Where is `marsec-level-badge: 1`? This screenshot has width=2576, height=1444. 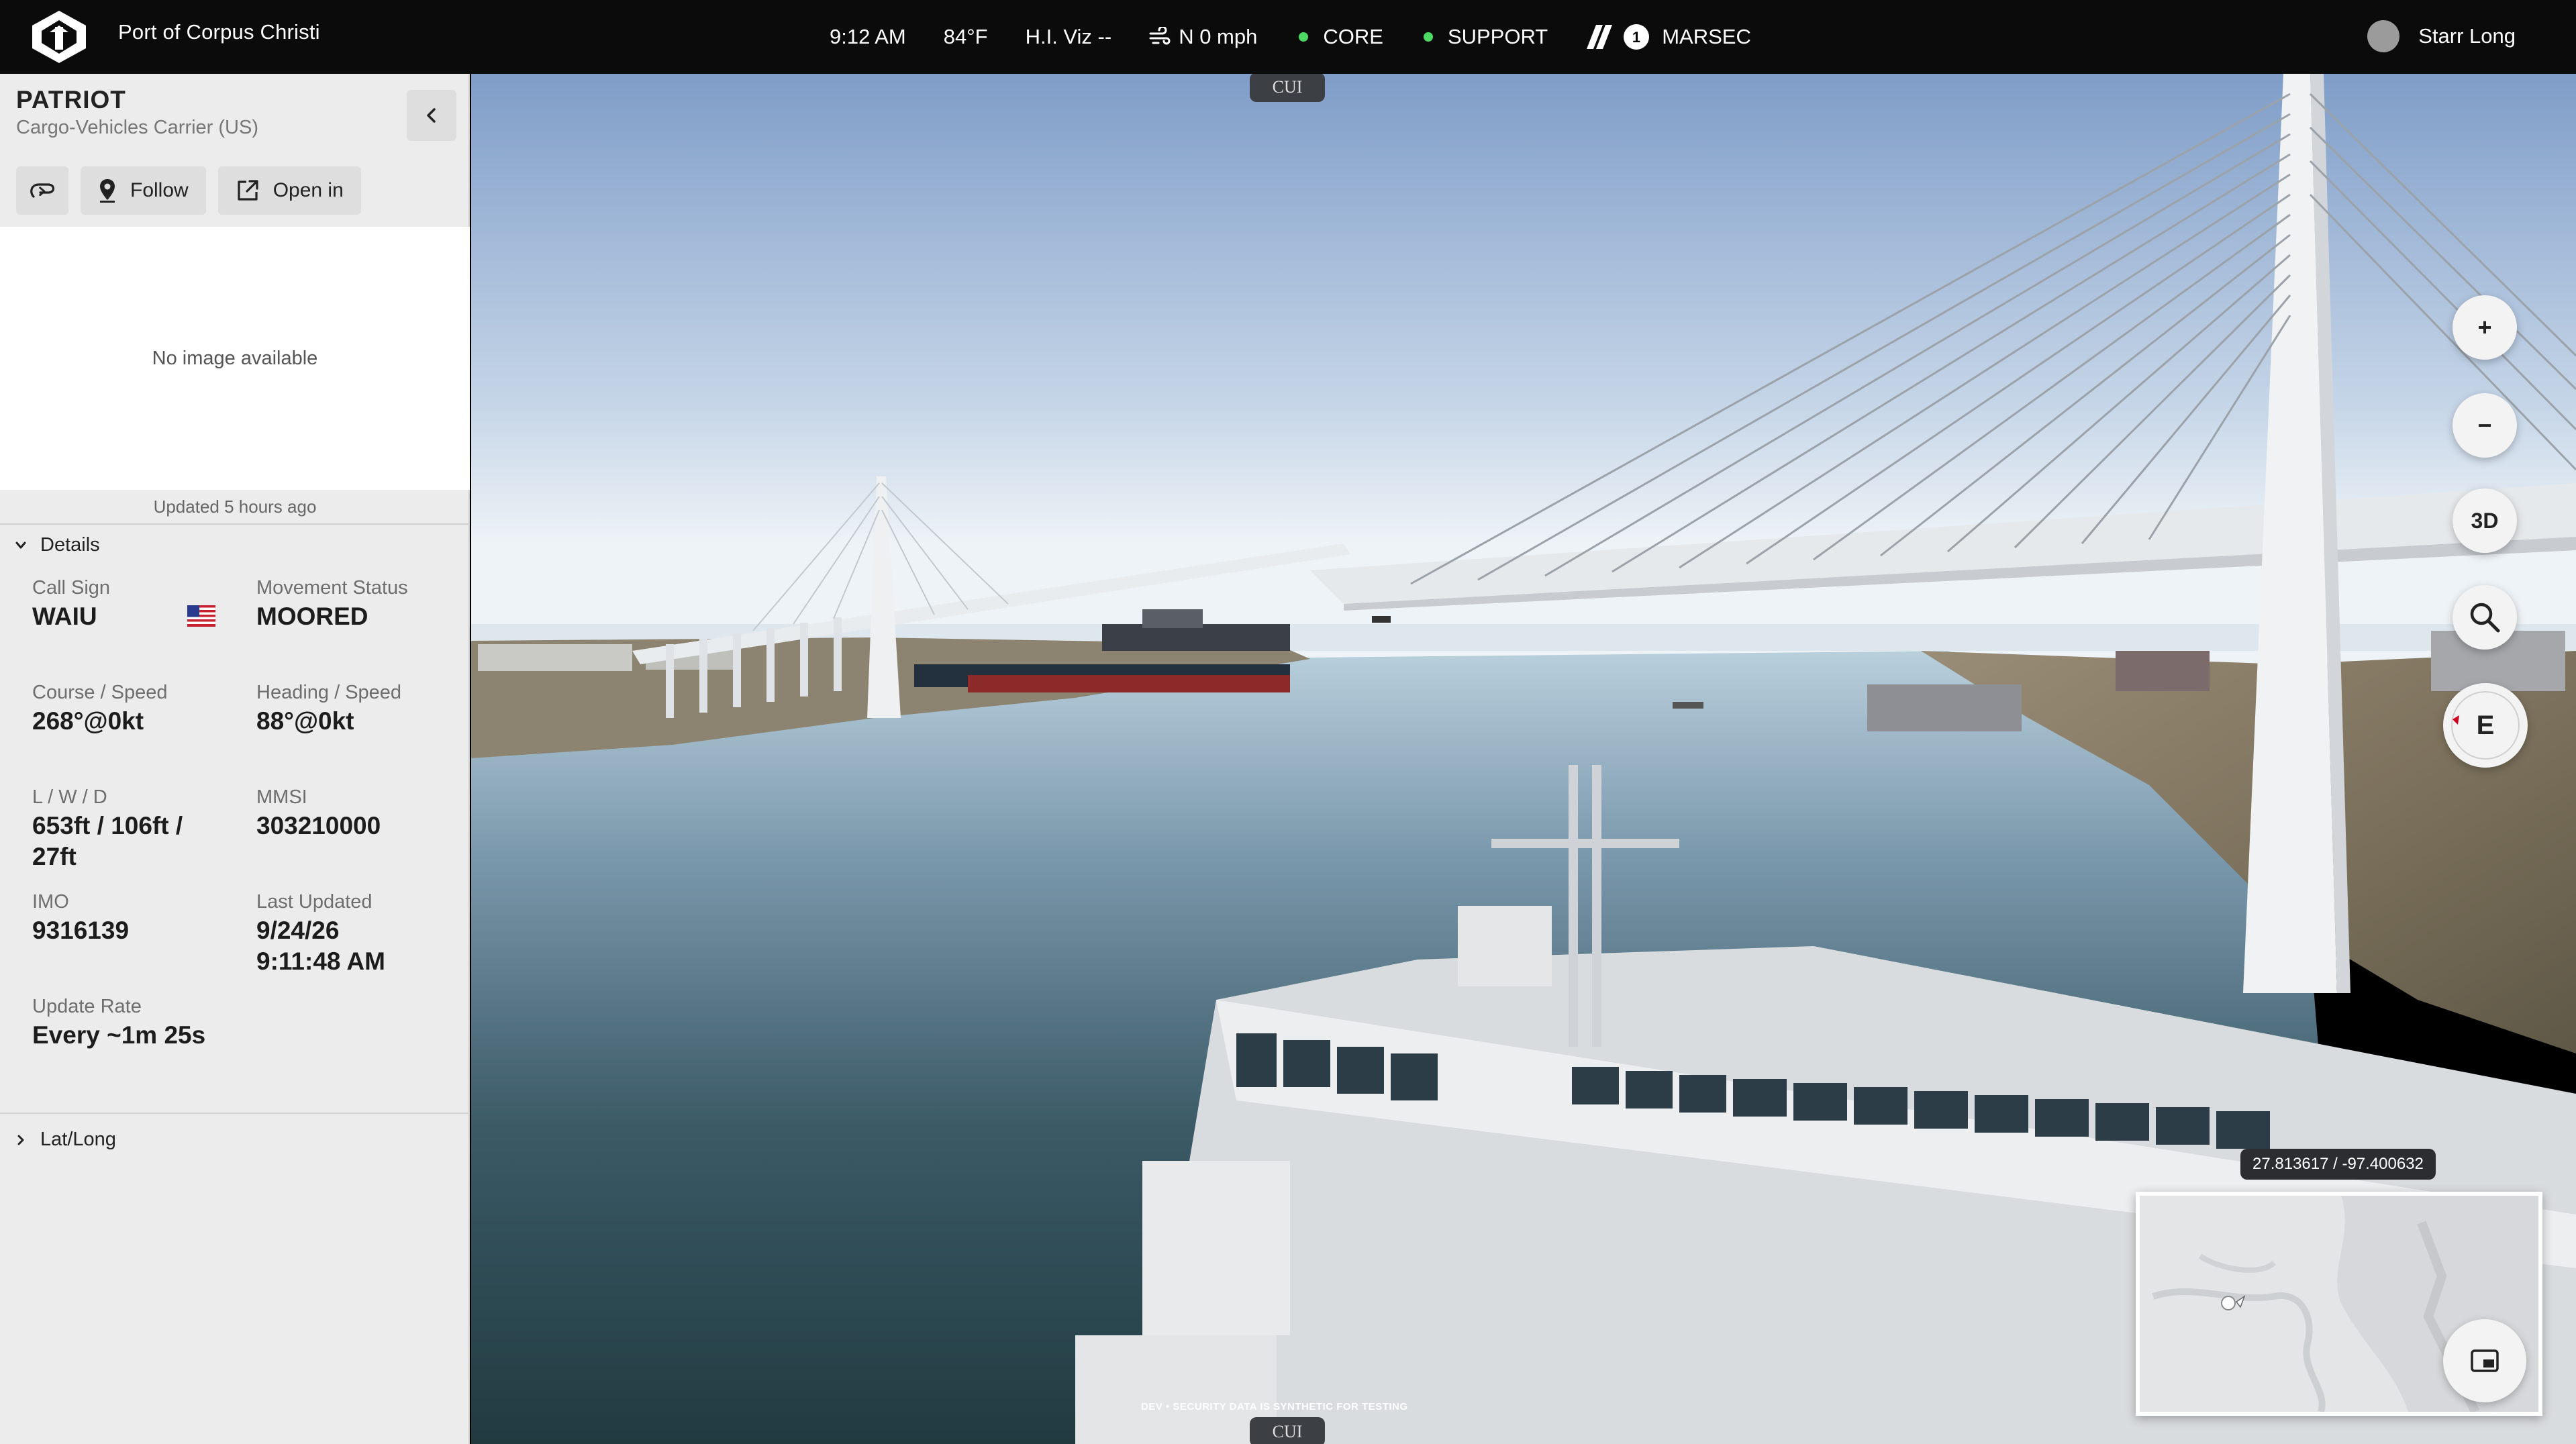 marsec-level-badge: 1 is located at coordinates (1637, 37).